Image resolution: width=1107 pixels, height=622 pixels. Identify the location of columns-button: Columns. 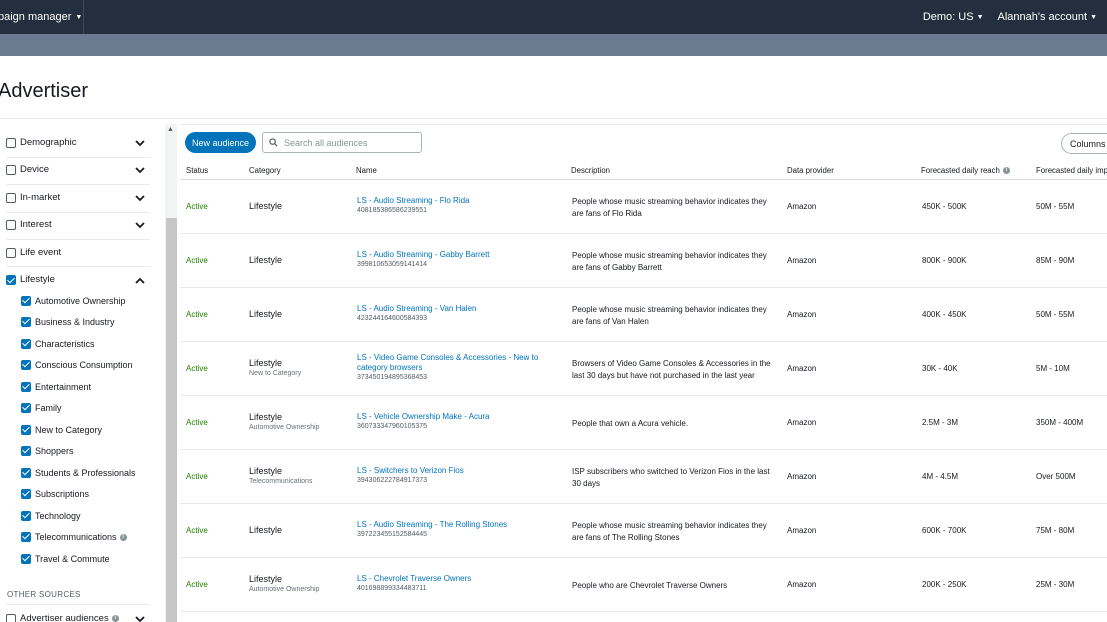
(1084, 143).